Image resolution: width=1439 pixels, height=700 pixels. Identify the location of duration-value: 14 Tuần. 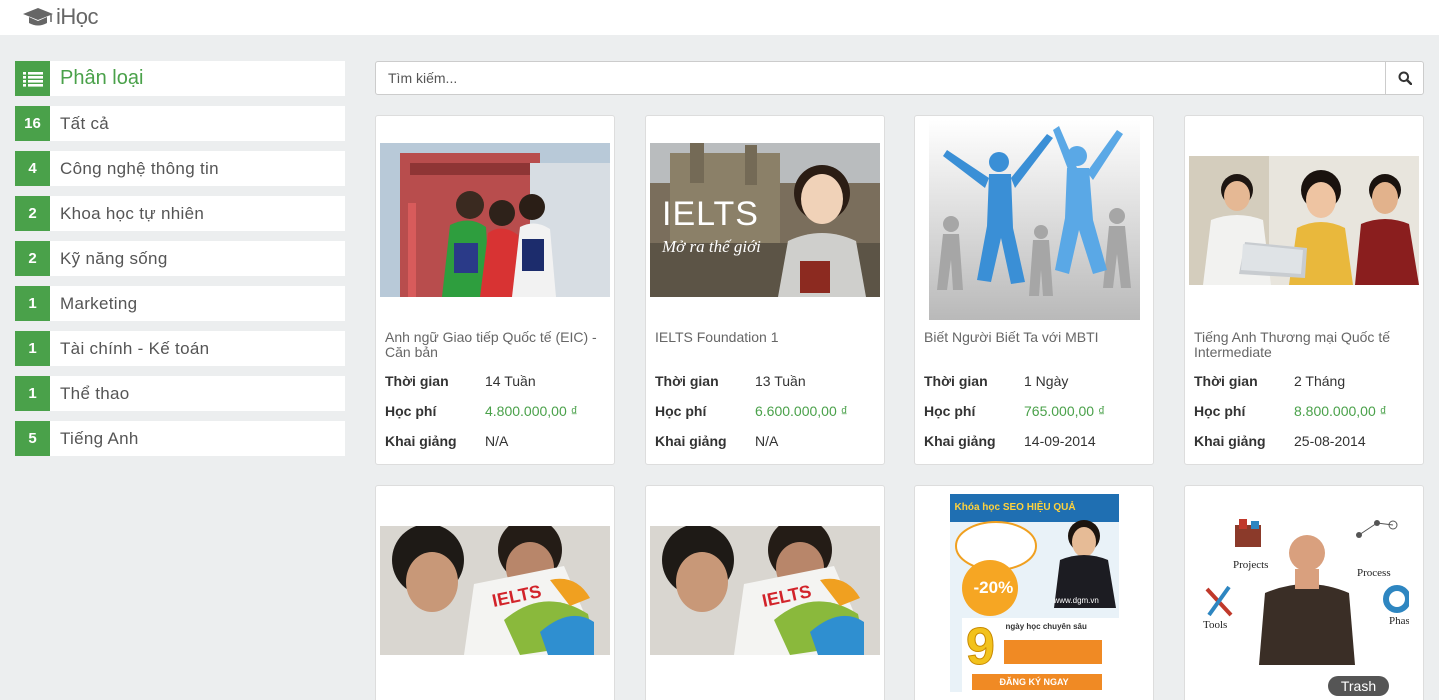
(510, 381).